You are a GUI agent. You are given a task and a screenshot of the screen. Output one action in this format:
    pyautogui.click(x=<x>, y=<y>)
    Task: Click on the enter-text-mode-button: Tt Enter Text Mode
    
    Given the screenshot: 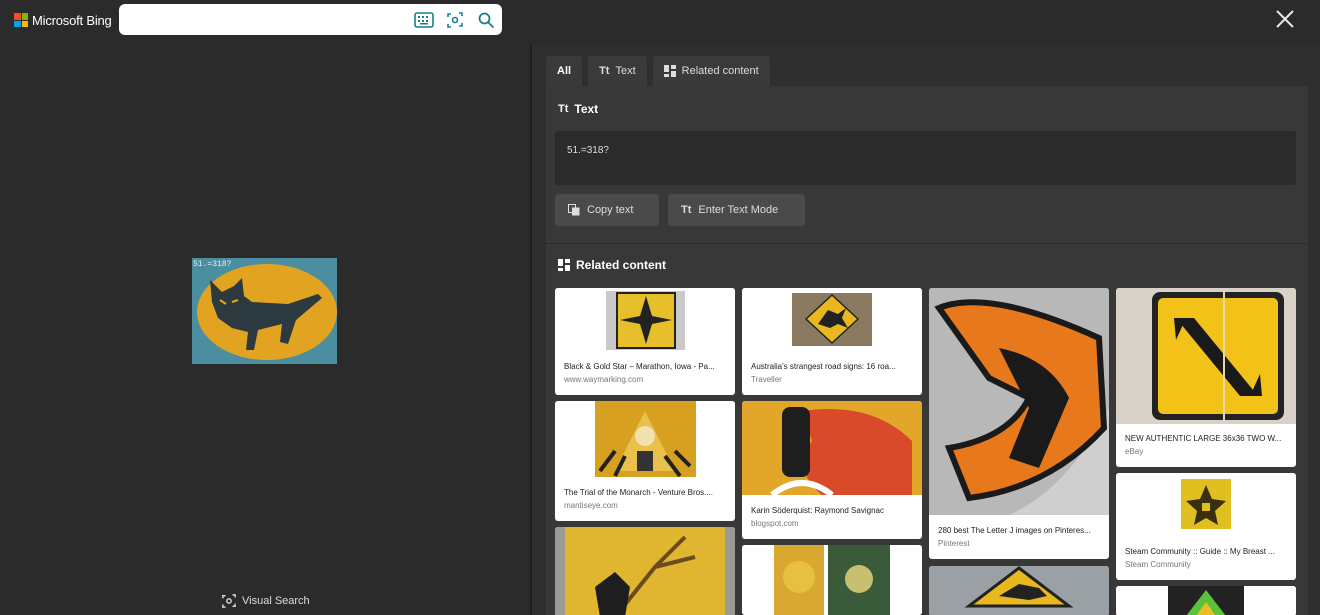 What is the action you would take?
    pyautogui.click(x=736, y=210)
    